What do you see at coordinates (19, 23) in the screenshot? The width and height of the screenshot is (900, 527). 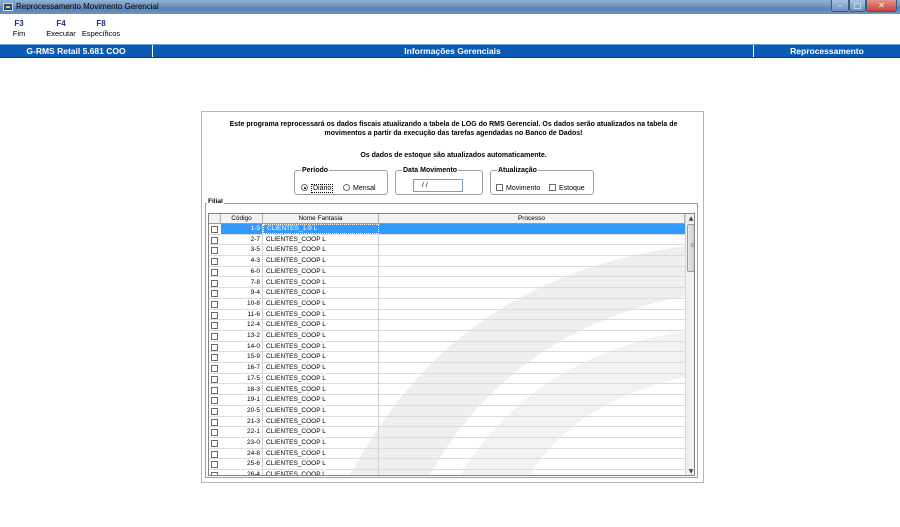 I see `fim-key: F3` at bounding box center [19, 23].